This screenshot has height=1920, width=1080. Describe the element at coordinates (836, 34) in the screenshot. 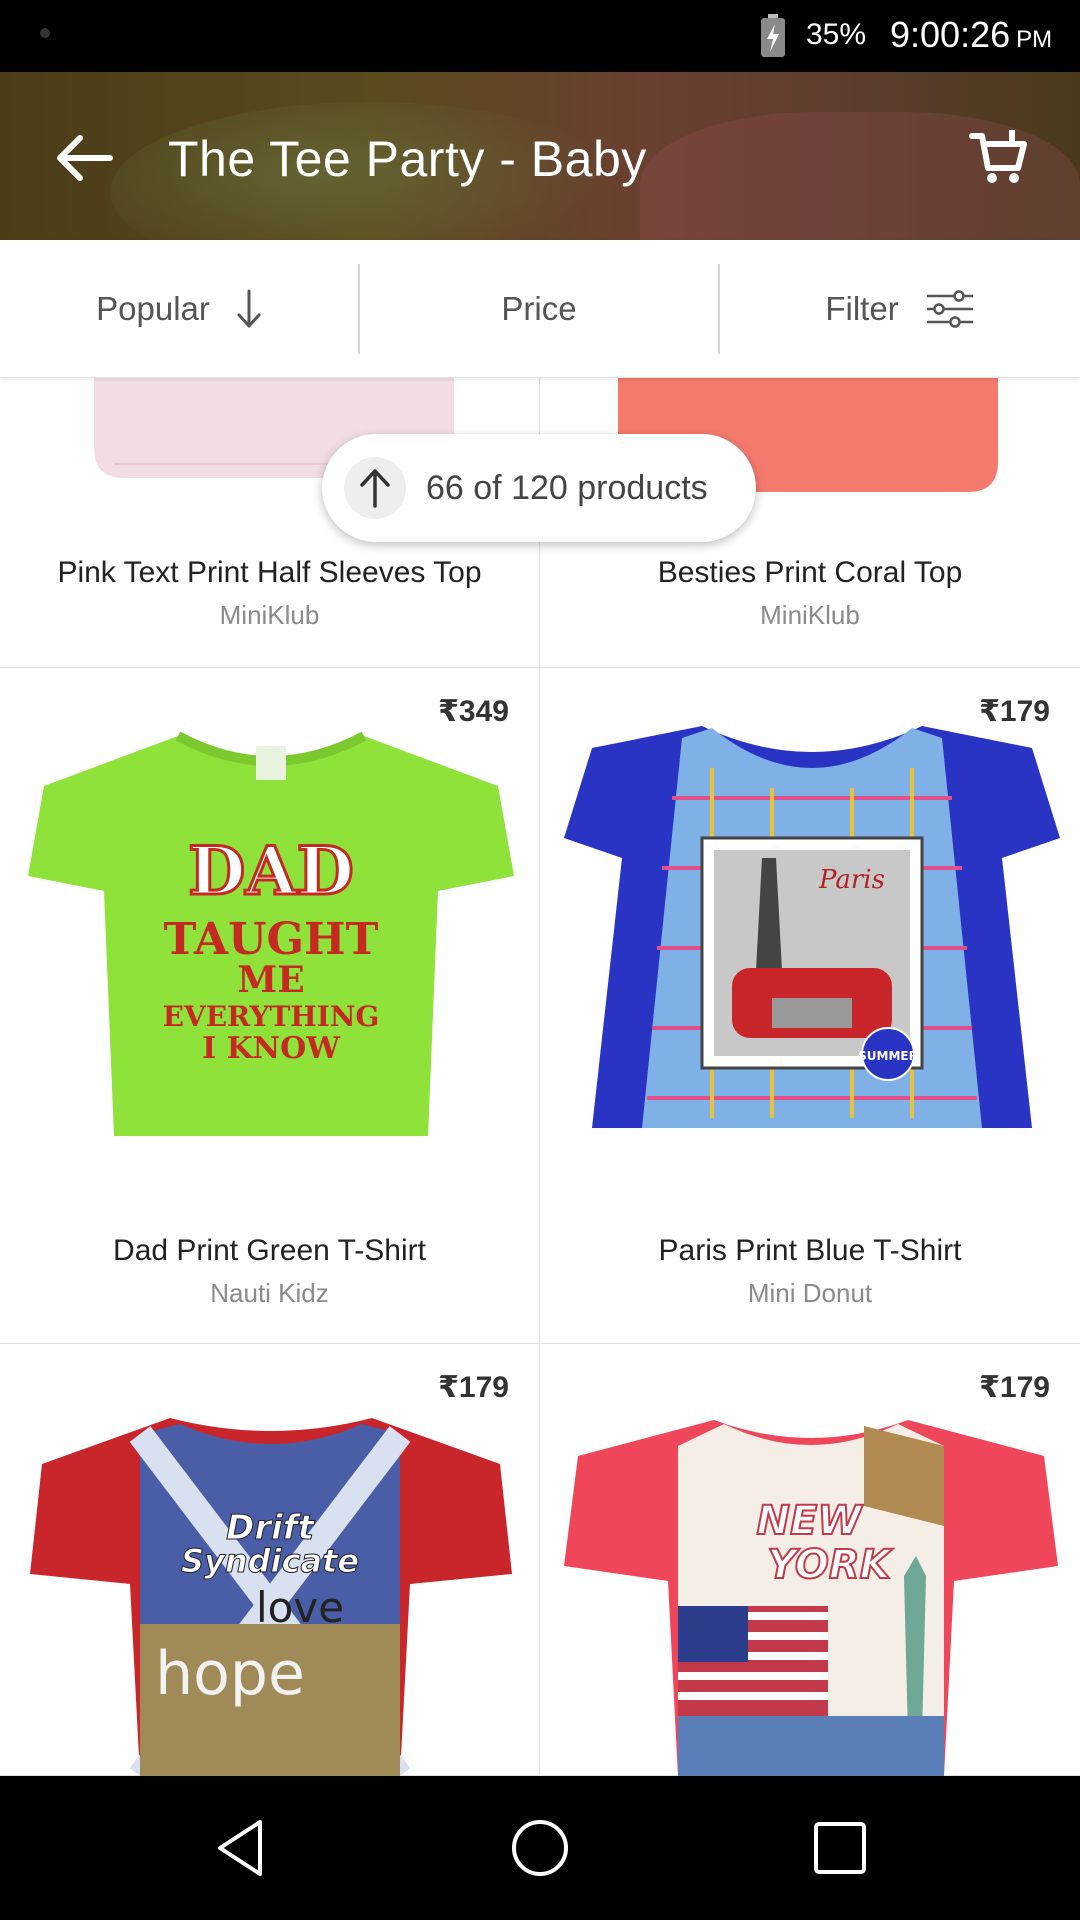

I see `battery-percent: 35%` at that location.